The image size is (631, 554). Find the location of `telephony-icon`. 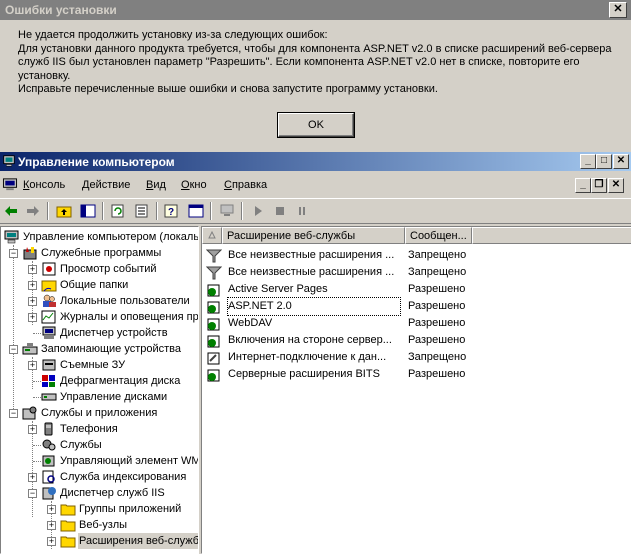

telephony-icon is located at coordinates (48, 429).